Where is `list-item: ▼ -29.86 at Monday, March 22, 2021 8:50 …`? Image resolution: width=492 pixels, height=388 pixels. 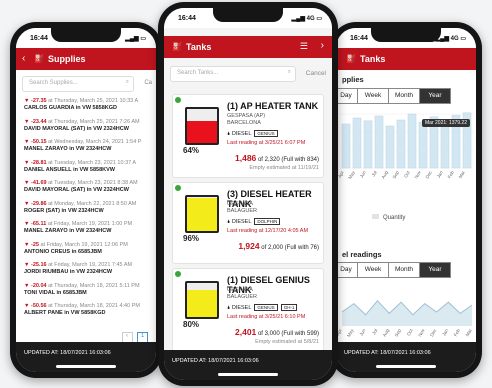 list-item: ▼ -29.86 at Monday, March 22, 2021 8:50 … is located at coordinates (87, 208).